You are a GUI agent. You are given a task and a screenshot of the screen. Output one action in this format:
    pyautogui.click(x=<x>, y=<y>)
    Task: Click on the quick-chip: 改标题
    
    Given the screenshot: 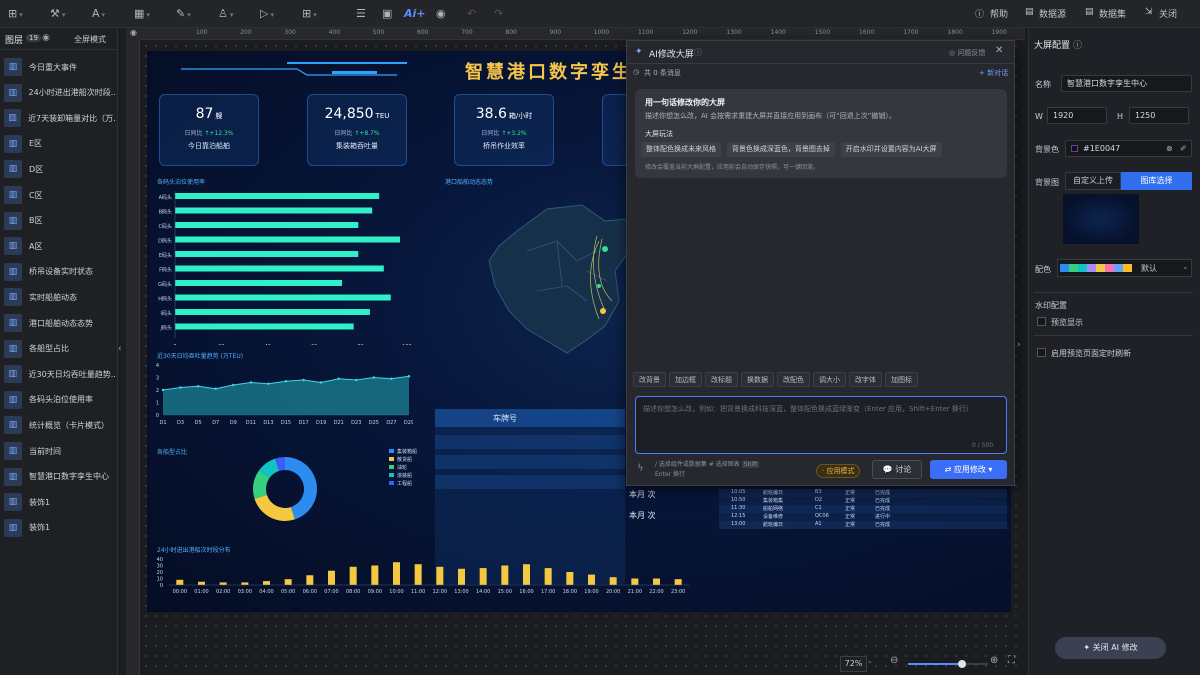 What is the action you would take?
    pyautogui.click(x=721, y=379)
    